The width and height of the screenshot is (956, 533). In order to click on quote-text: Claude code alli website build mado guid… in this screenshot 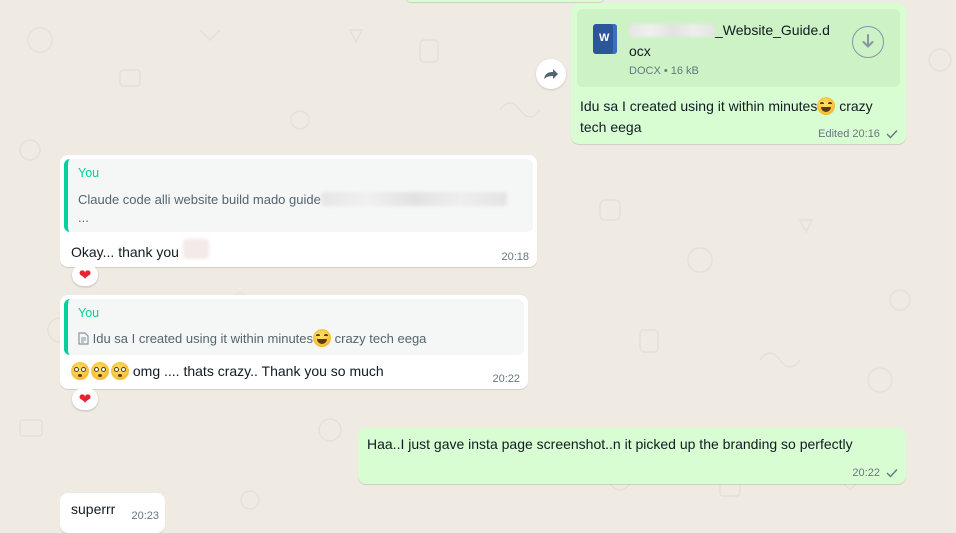, I will do `click(292, 200)`.